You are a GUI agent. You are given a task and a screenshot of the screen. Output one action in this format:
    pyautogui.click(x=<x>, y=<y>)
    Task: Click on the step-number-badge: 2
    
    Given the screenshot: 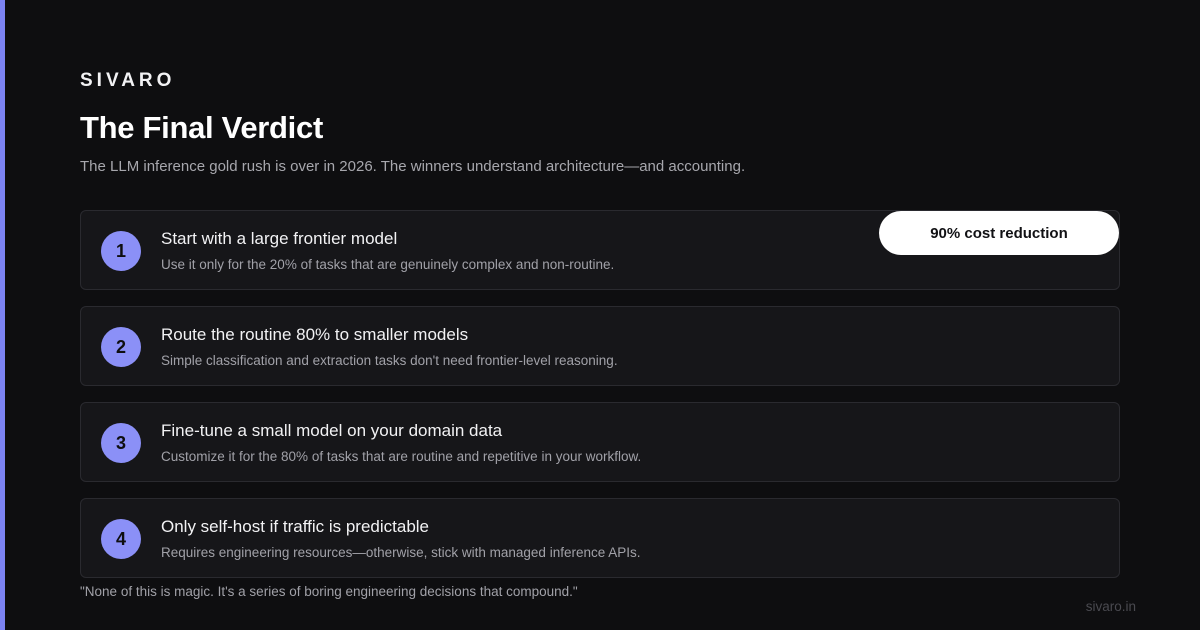 What is the action you would take?
    pyautogui.click(x=121, y=347)
    